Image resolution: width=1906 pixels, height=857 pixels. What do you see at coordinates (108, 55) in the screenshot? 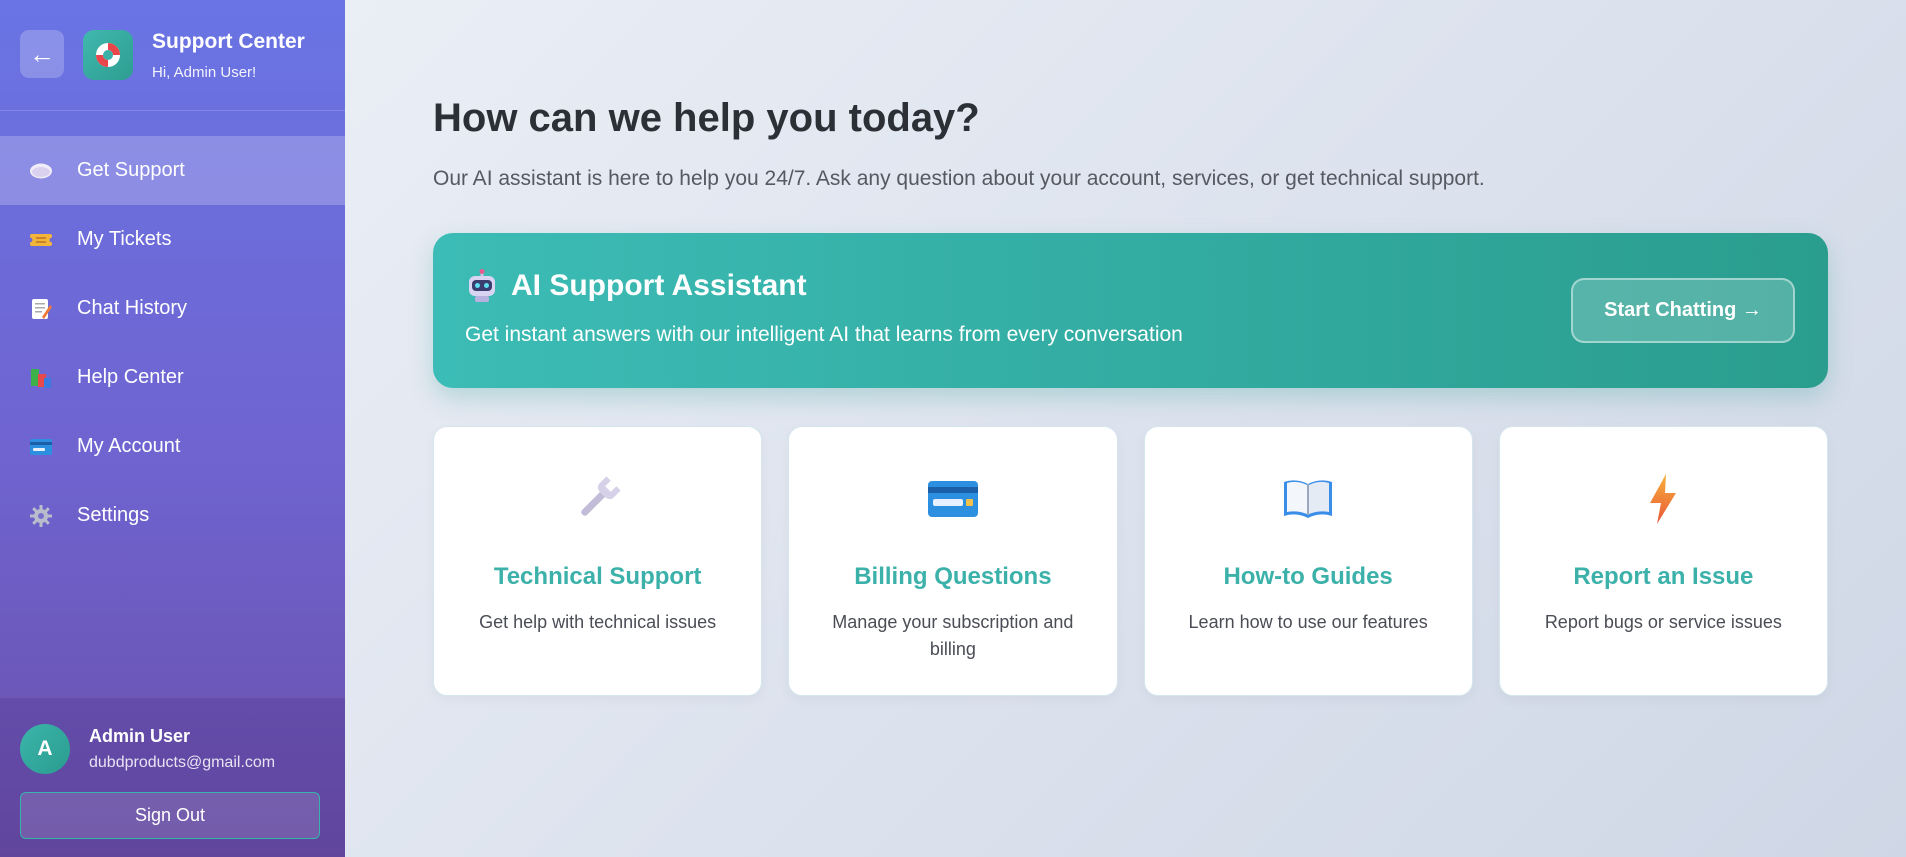
I see `lifebuoy-icon` at bounding box center [108, 55].